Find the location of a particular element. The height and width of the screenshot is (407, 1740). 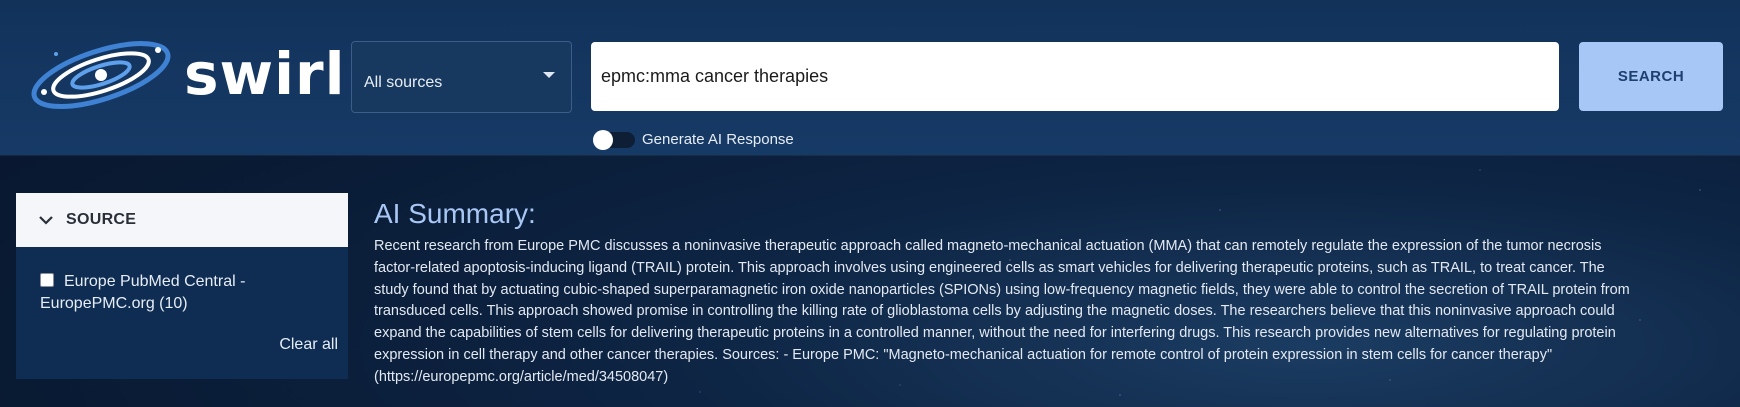

ai-summary-heading: AI Summary: is located at coordinates (455, 213).